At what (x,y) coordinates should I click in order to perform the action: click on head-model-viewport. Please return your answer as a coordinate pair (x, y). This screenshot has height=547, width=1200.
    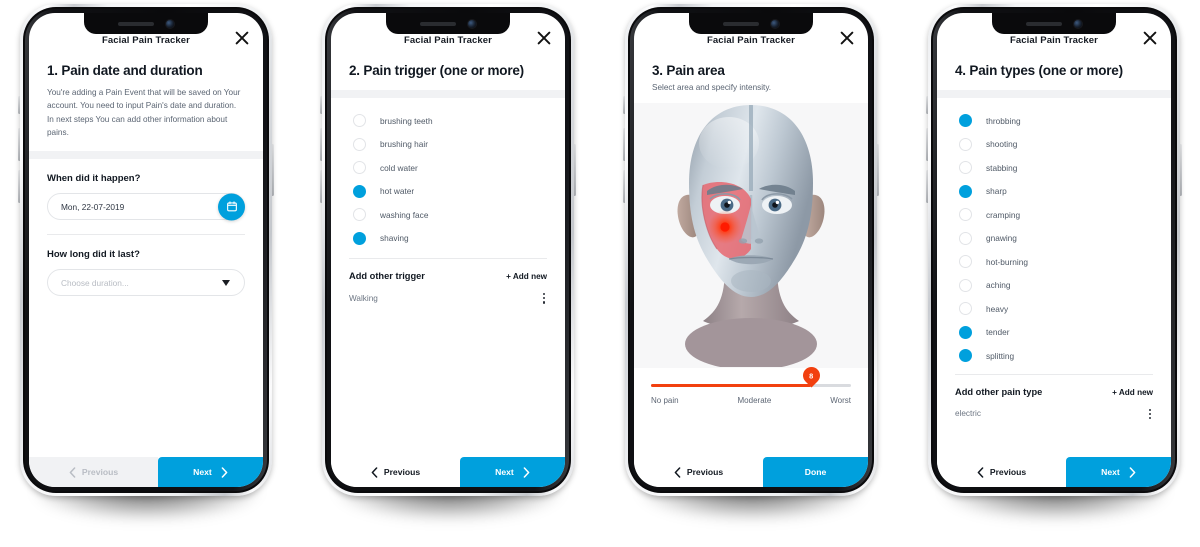
    Looking at the image, I should click on (751, 235).